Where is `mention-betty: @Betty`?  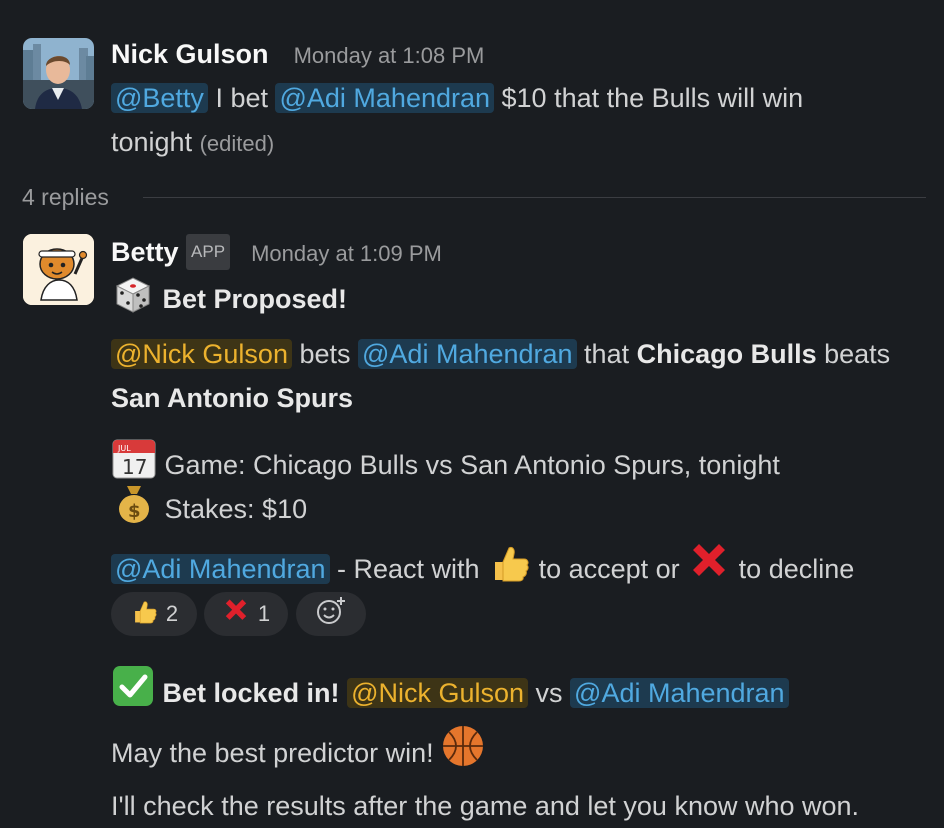
mention-betty: @Betty is located at coordinates (159, 98).